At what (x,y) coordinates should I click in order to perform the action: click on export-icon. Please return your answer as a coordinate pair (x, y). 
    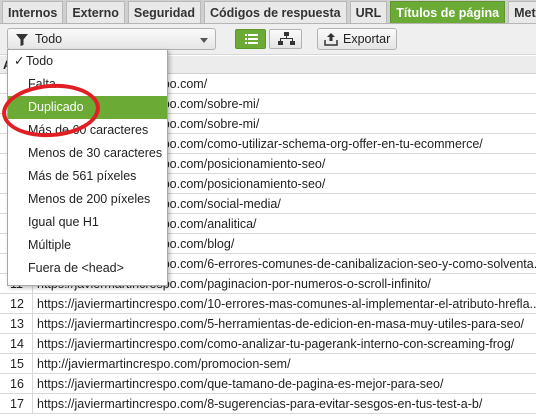
    Looking at the image, I should click on (331, 39).